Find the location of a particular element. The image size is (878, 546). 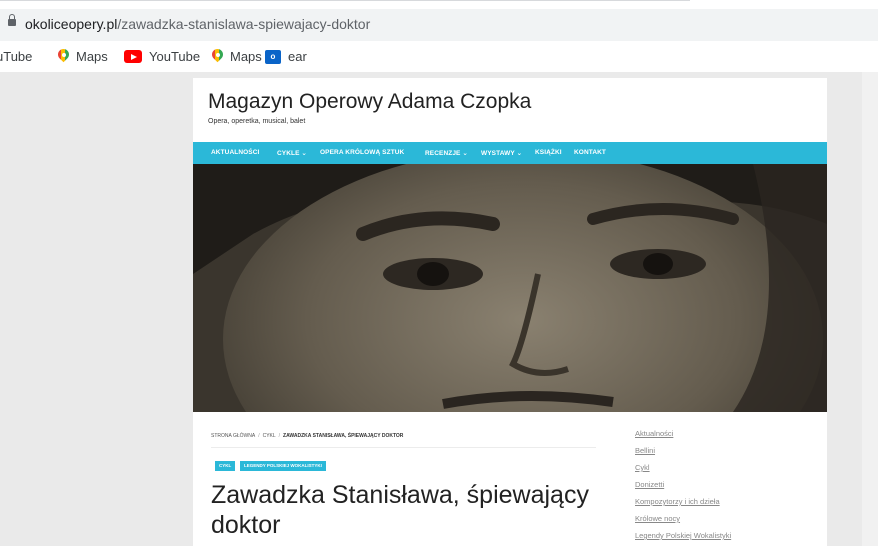

bookmark-maps-2: Maps is located at coordinates (235, 55).